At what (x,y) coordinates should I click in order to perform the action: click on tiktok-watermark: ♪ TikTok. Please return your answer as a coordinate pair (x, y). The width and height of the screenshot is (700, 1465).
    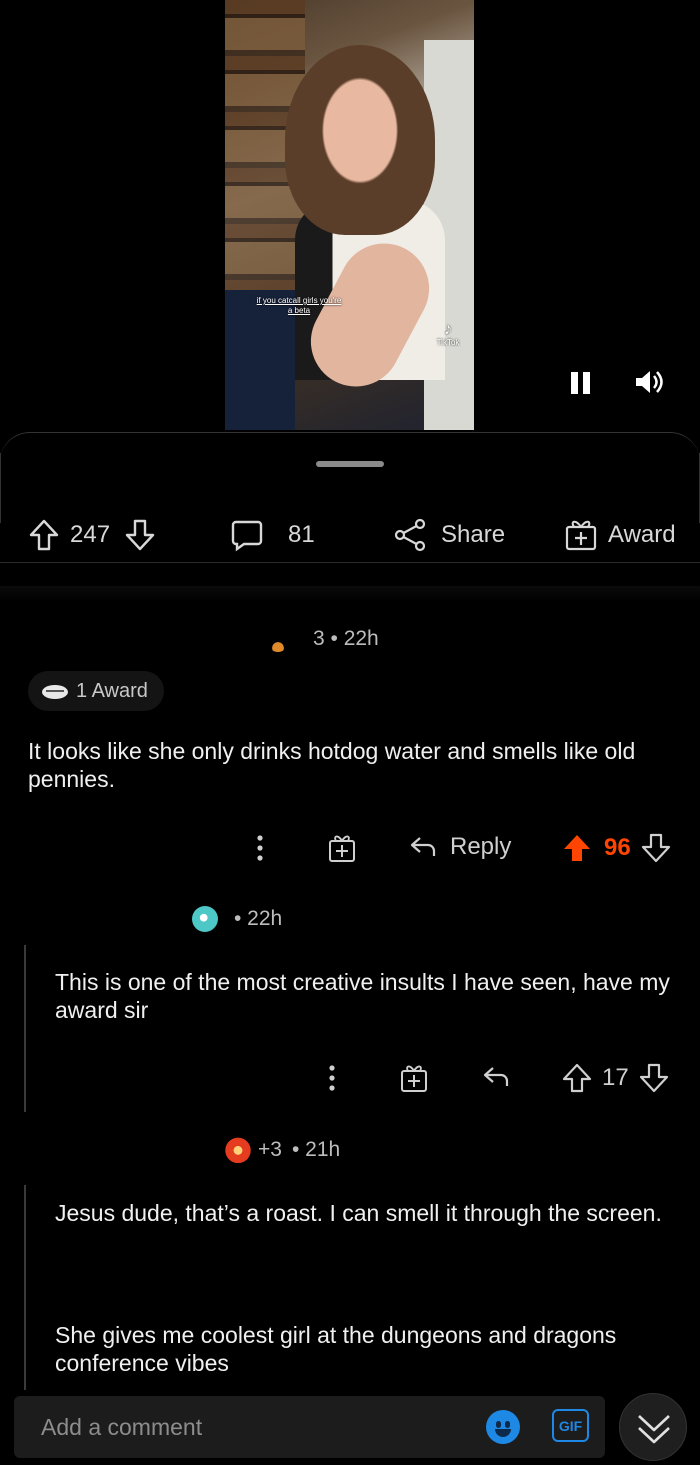
    Looking at the image, I should click on (448, 334).